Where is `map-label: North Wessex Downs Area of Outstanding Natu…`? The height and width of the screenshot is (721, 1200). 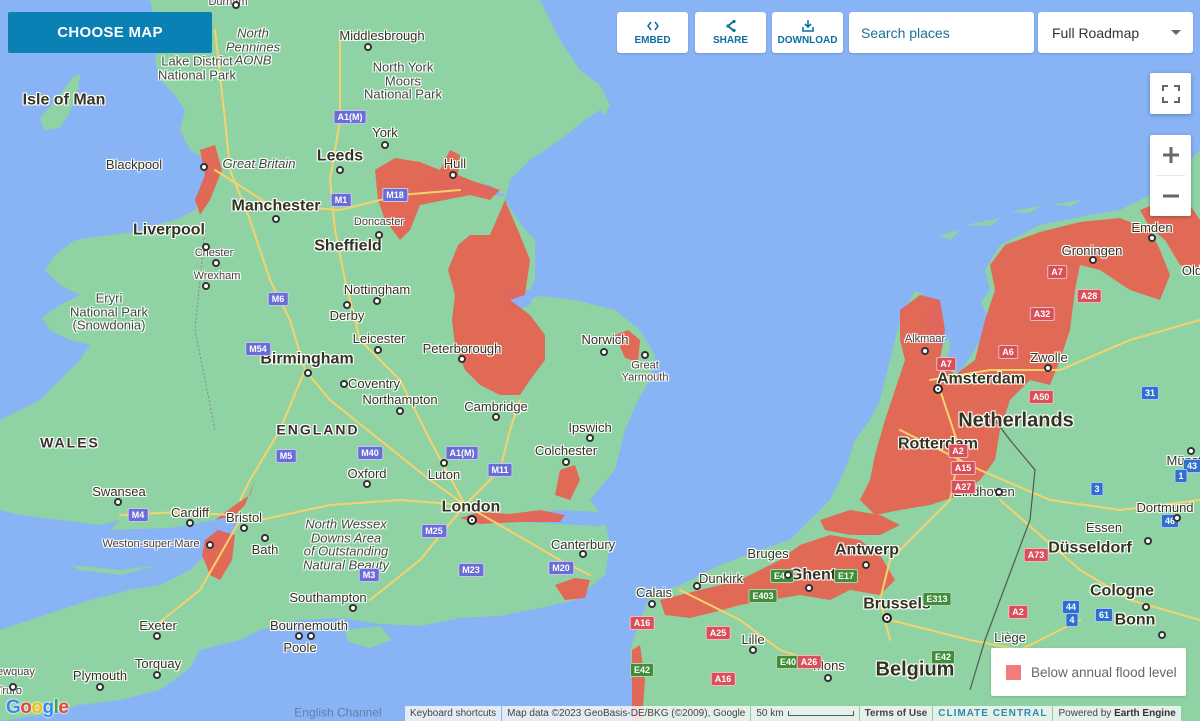
map-label: North Wessex Downs Area of Outstanding Natu… is located at coordinates (346, 545).